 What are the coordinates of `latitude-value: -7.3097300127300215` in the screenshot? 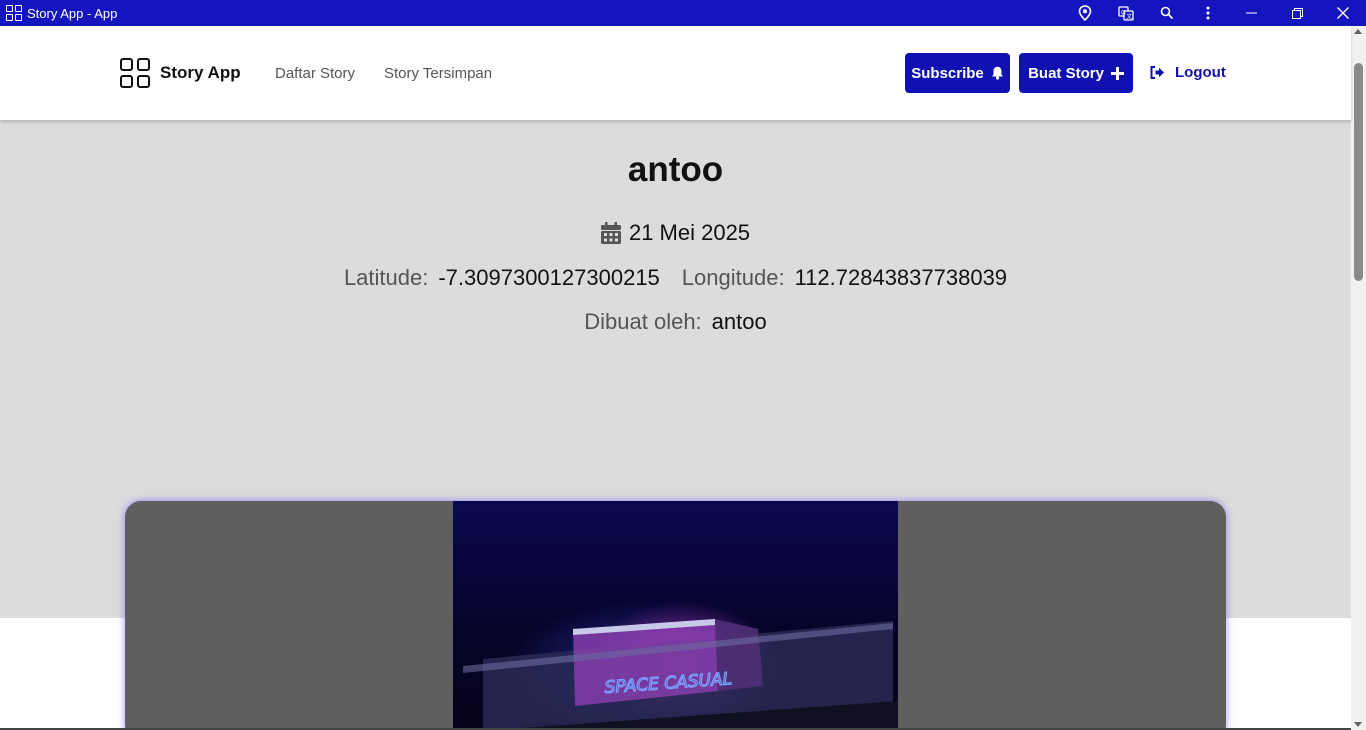 It's located at (549, 277).